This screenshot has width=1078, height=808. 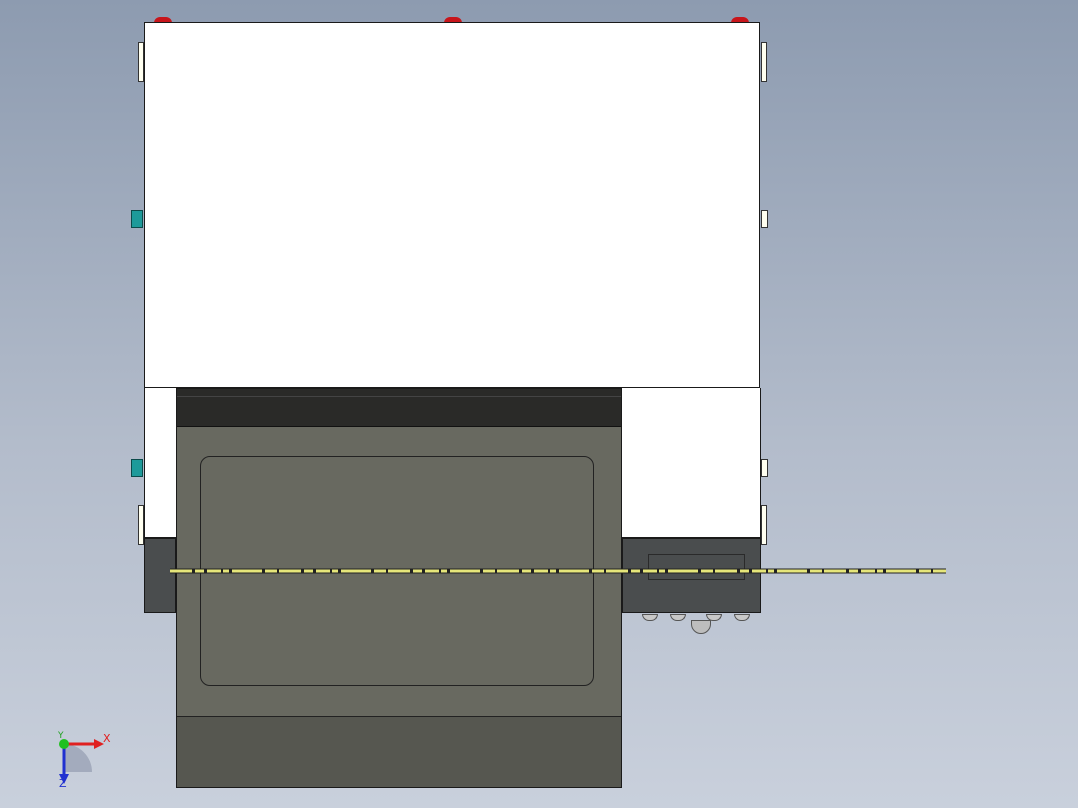 I want to click on latch-tab-right-lower, so click(x=764, y=468).